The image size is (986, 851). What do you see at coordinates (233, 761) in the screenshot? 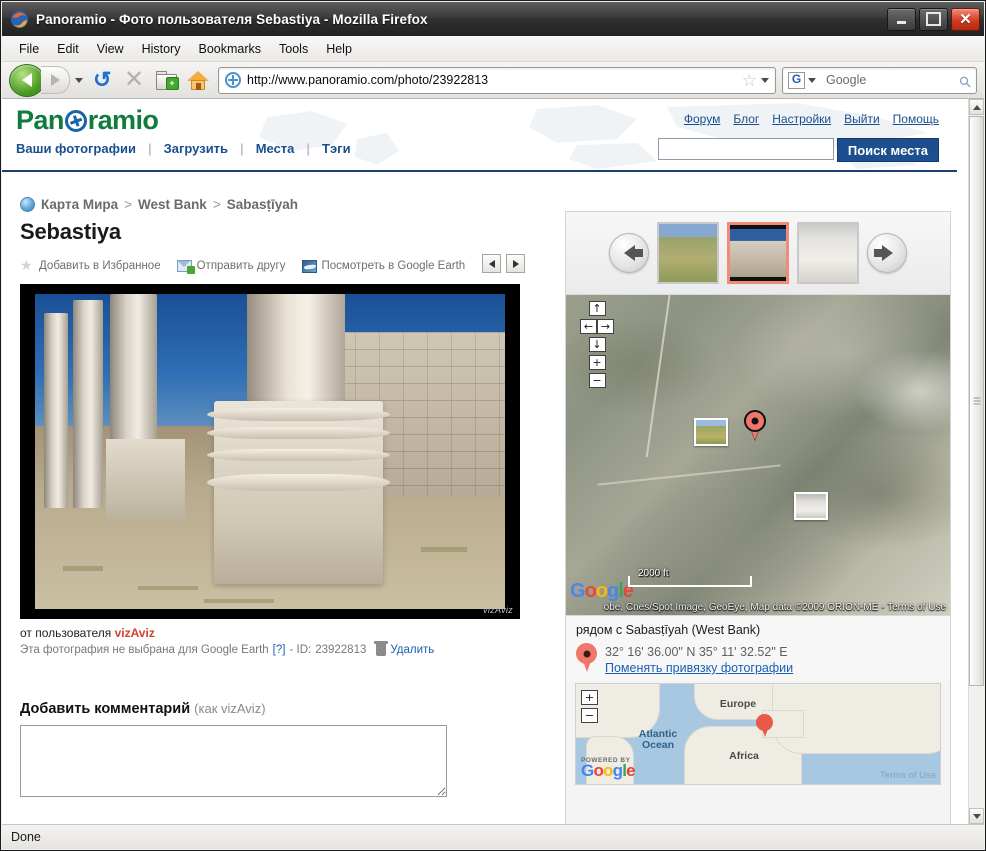
I see `comment-textarea` at bounding box center [233, 761].